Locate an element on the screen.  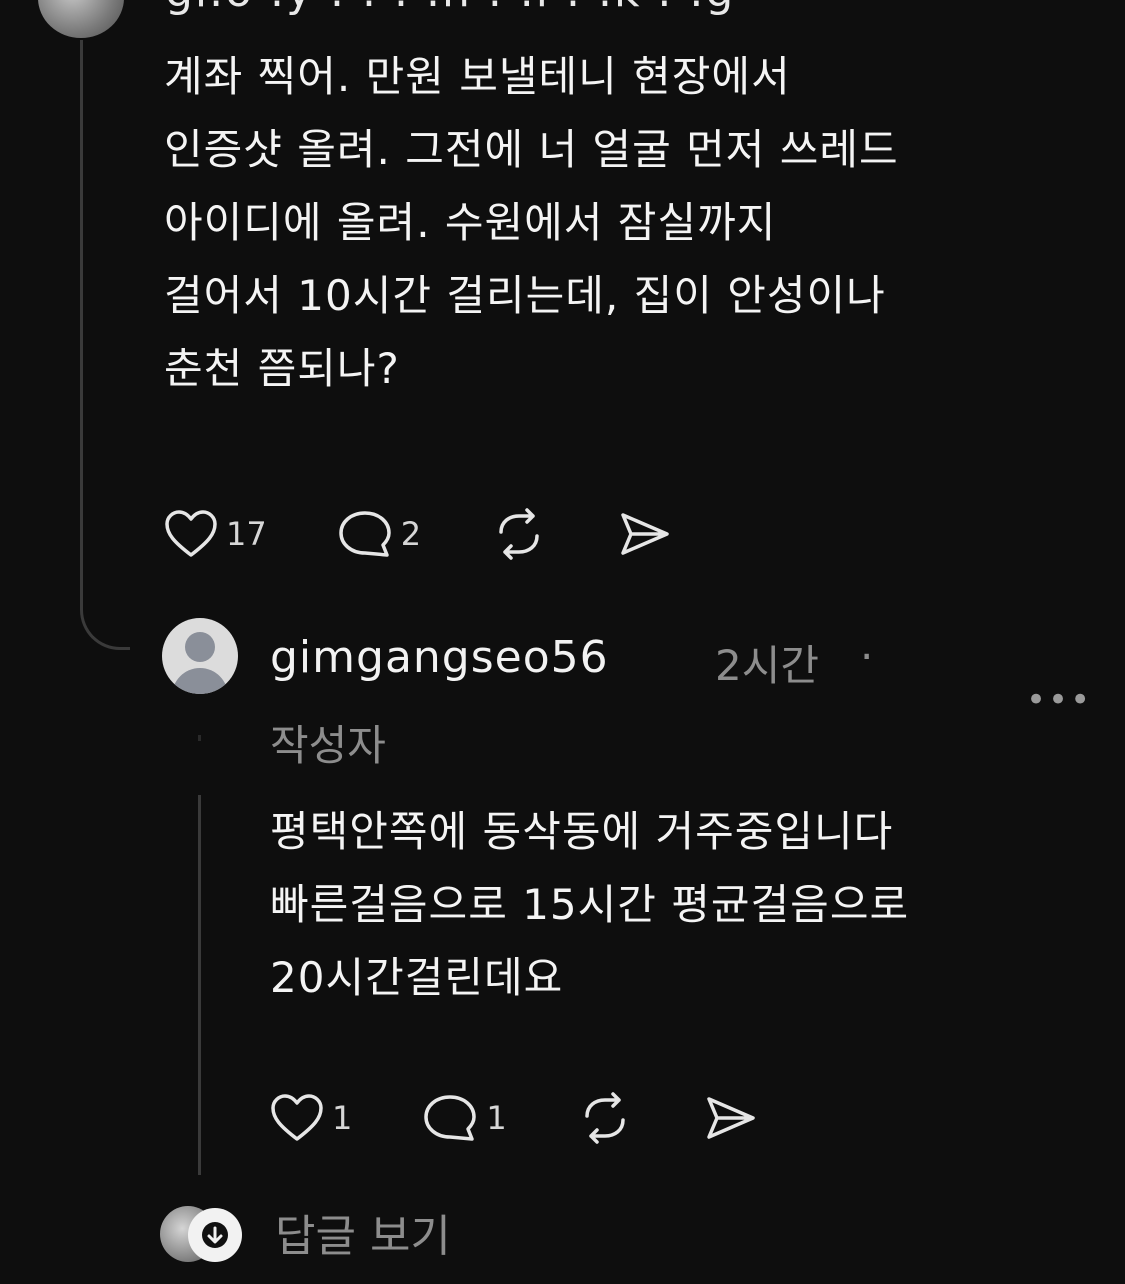
more-options-icon: ••• is located at coordinates (1059, 700).